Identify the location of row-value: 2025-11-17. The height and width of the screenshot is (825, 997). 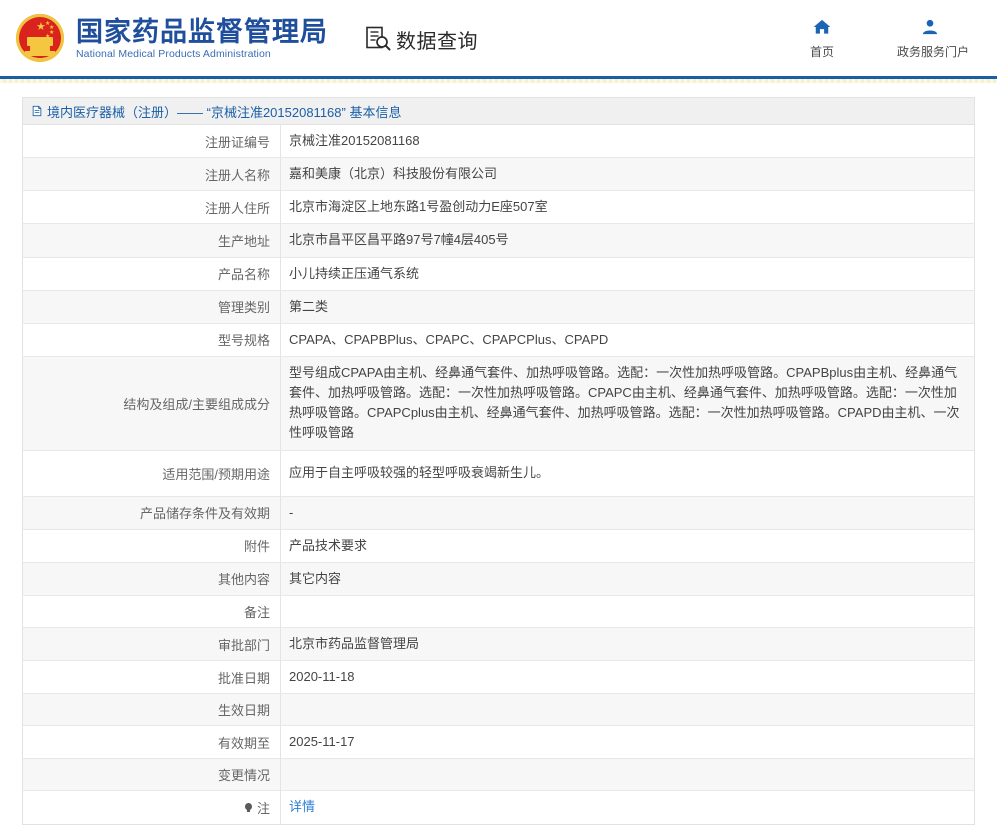
(627, 742).